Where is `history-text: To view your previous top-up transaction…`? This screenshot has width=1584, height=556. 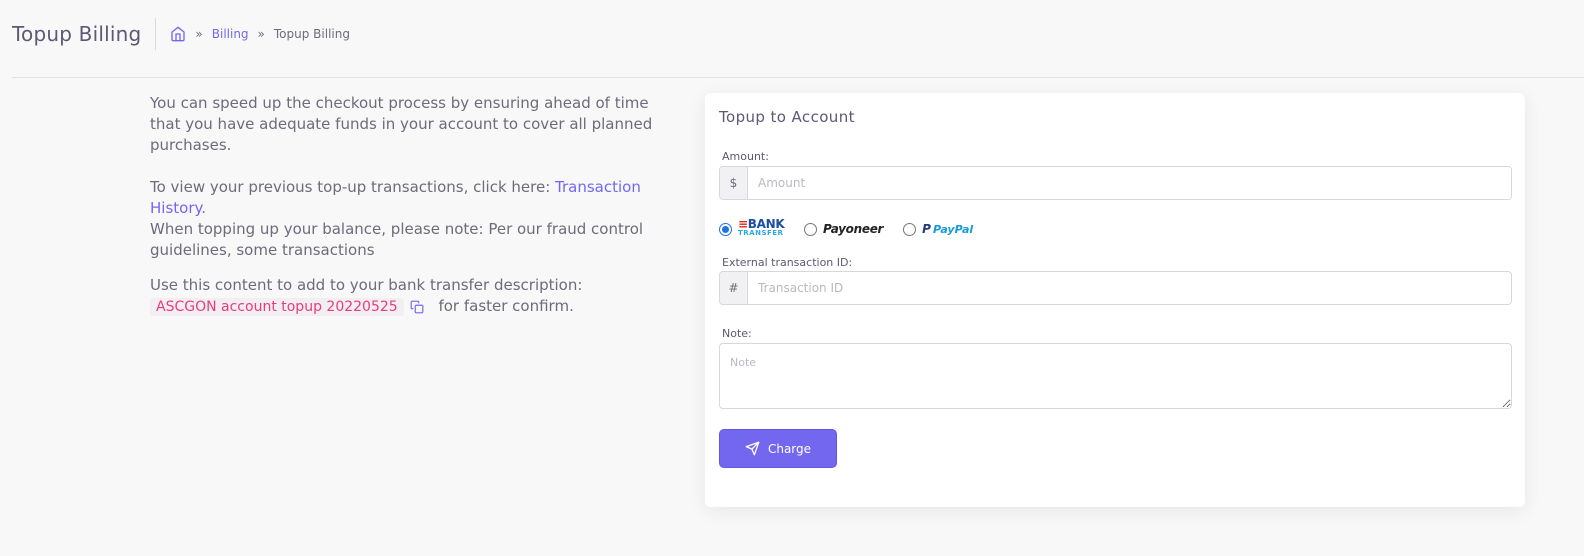
history-text: To view your previous top-up transaction… is located at coordinates (415, 198).